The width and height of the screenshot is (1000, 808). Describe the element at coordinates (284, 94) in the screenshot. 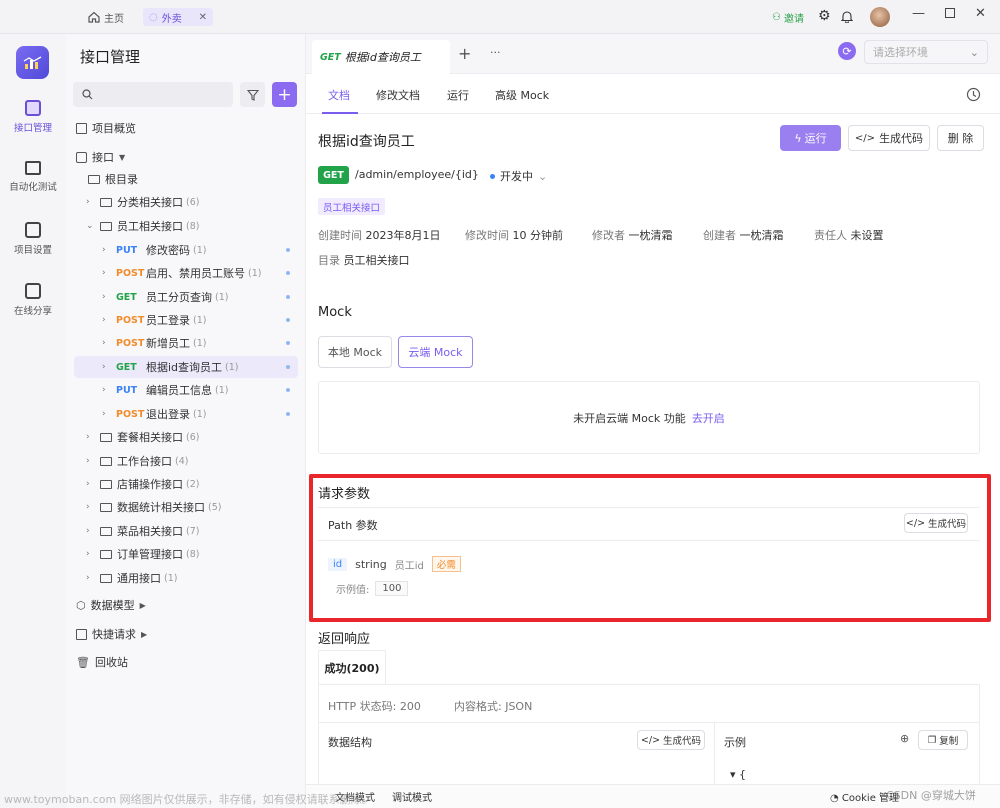

I see `add-button: +` at that location.